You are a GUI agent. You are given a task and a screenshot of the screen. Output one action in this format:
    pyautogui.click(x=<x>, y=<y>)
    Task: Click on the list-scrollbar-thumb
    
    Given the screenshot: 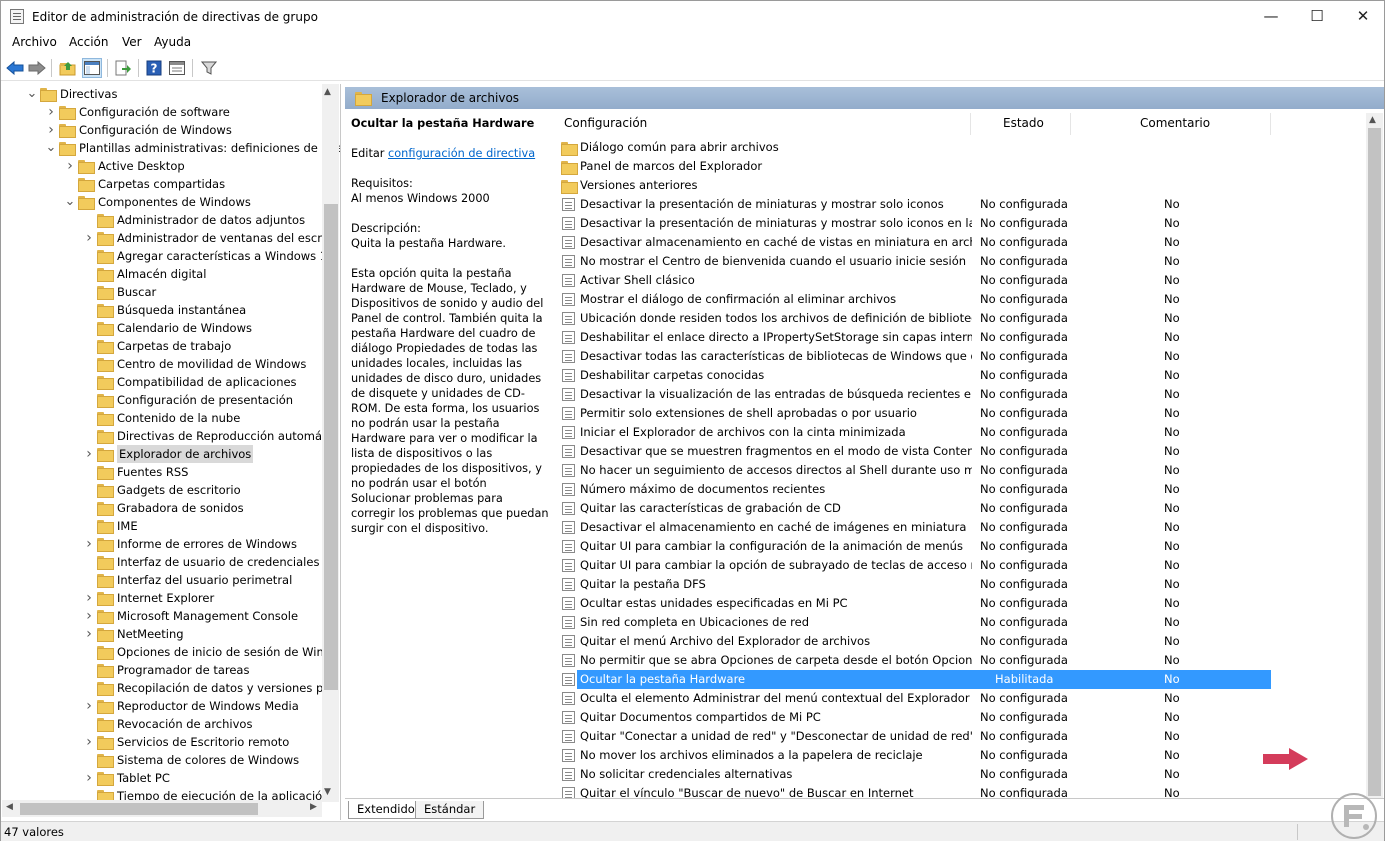 What is the action you would take?
    pyautogui.click(x=1374, y=462)
    